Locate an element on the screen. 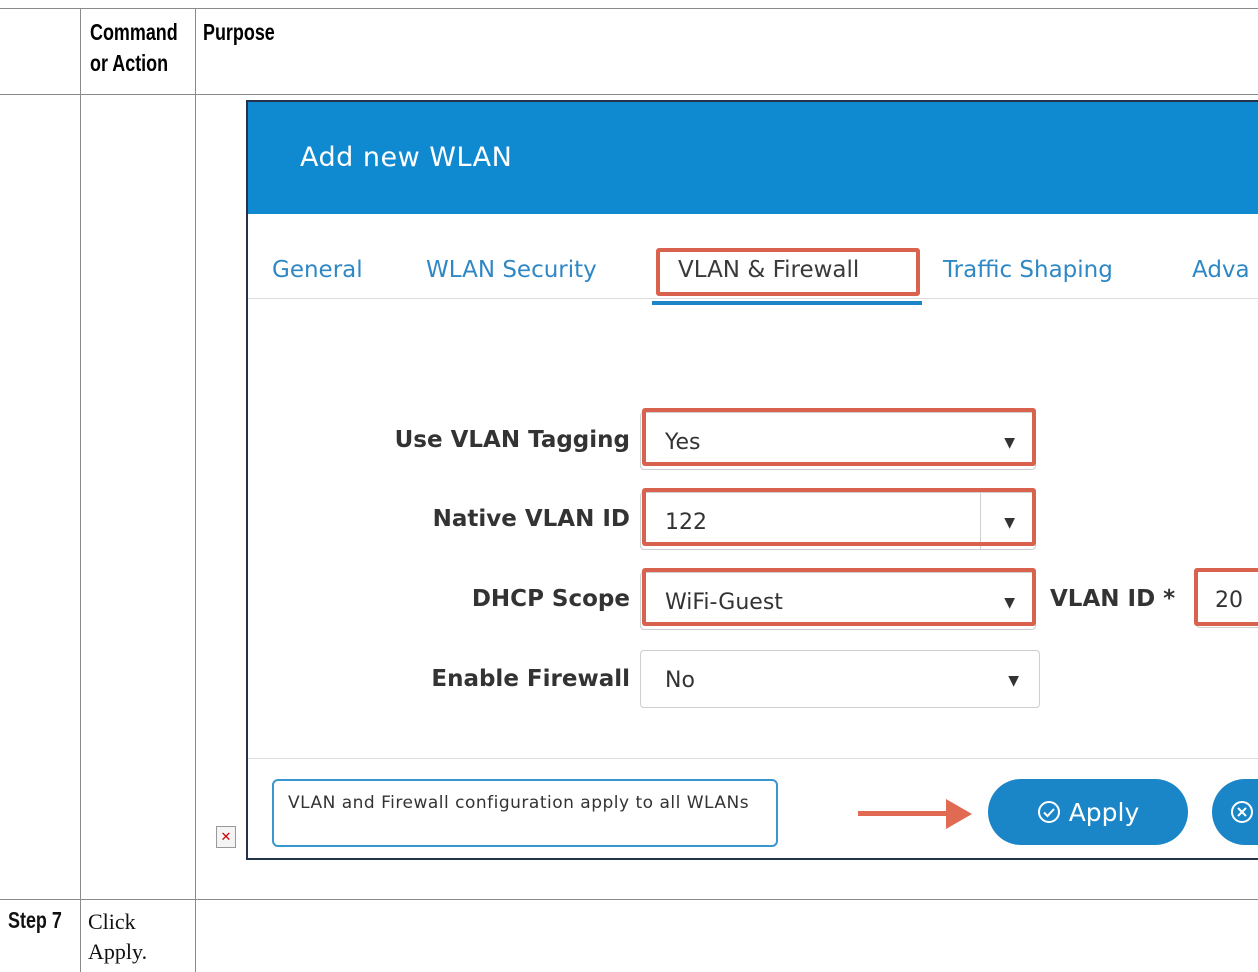  header-command-line2: or Action is located at coordinates (129, 63).